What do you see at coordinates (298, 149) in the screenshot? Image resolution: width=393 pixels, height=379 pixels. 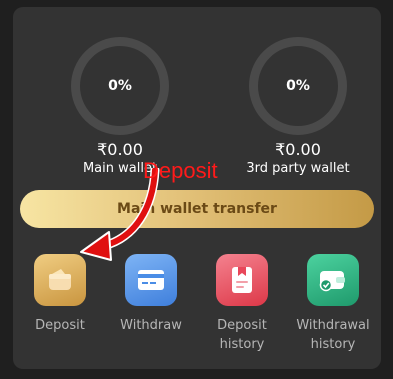 I see `third-party-wallet-amount: ₹0.00` at bounding box center [298, 149].